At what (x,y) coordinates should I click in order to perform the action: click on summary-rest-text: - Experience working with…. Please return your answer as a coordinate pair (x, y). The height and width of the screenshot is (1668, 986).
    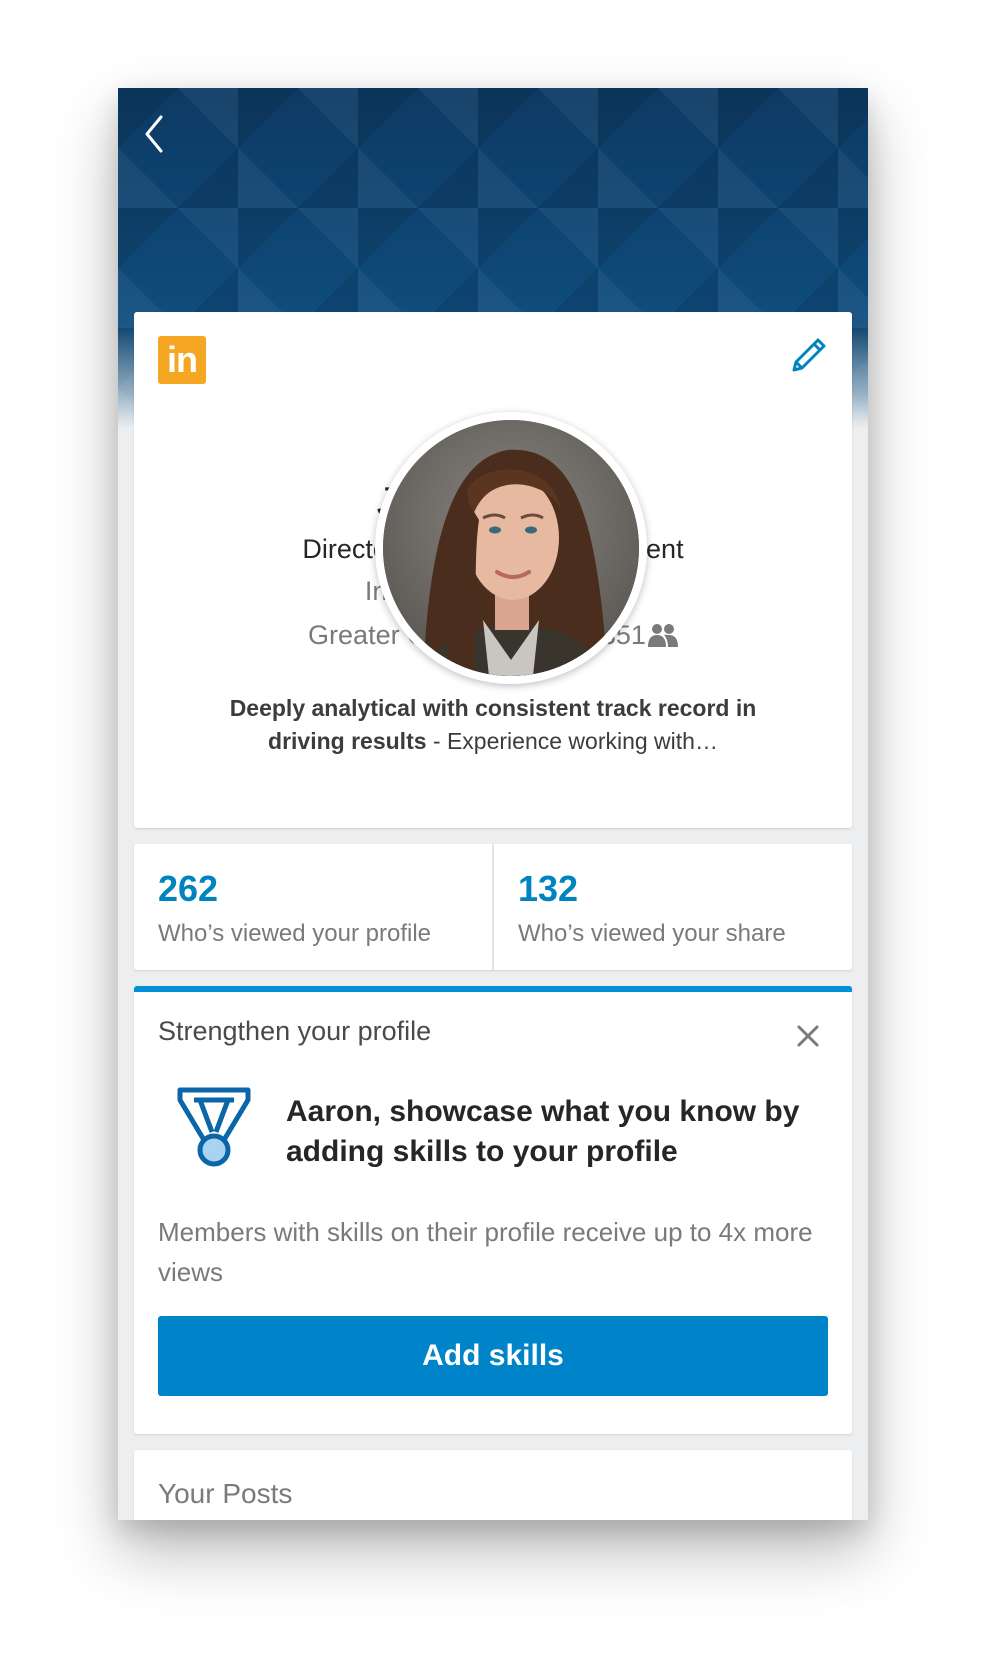
    Looking at the image, I should click on (572, 741).